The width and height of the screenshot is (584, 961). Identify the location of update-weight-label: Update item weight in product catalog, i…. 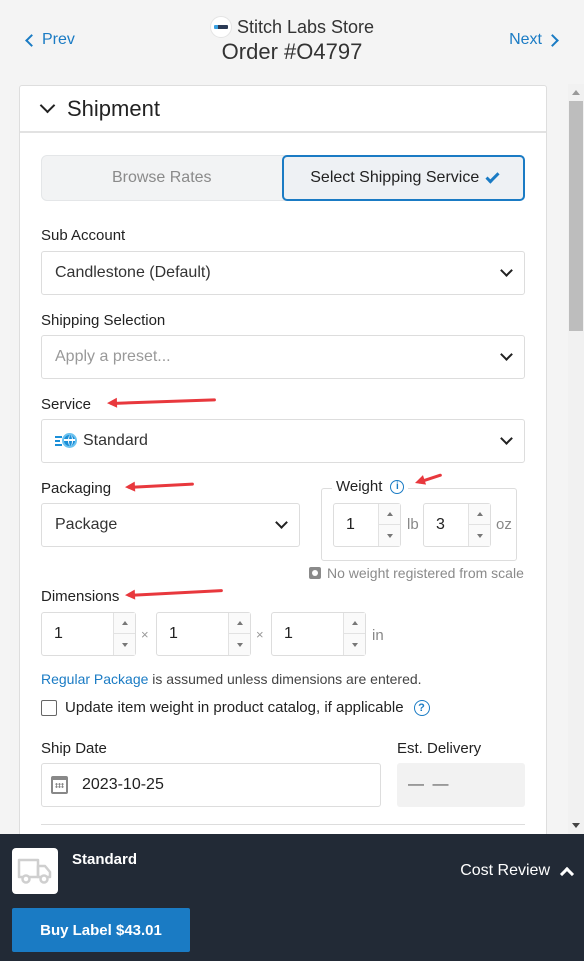
(234, 707).